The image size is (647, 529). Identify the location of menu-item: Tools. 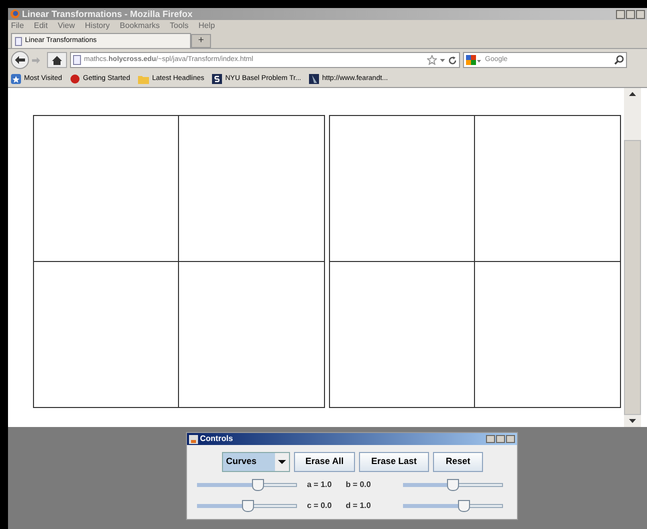
(179, 26).